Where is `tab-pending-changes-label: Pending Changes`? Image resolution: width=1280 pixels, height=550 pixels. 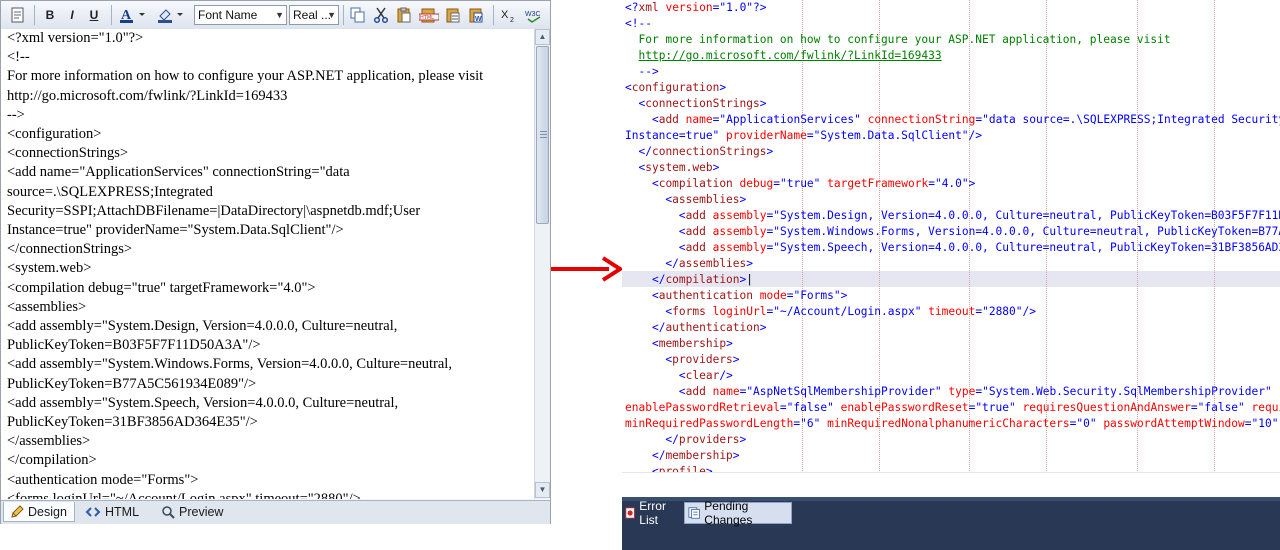 tab-pending-changes-label: Pending Changes is located at coordinates (728, 513).